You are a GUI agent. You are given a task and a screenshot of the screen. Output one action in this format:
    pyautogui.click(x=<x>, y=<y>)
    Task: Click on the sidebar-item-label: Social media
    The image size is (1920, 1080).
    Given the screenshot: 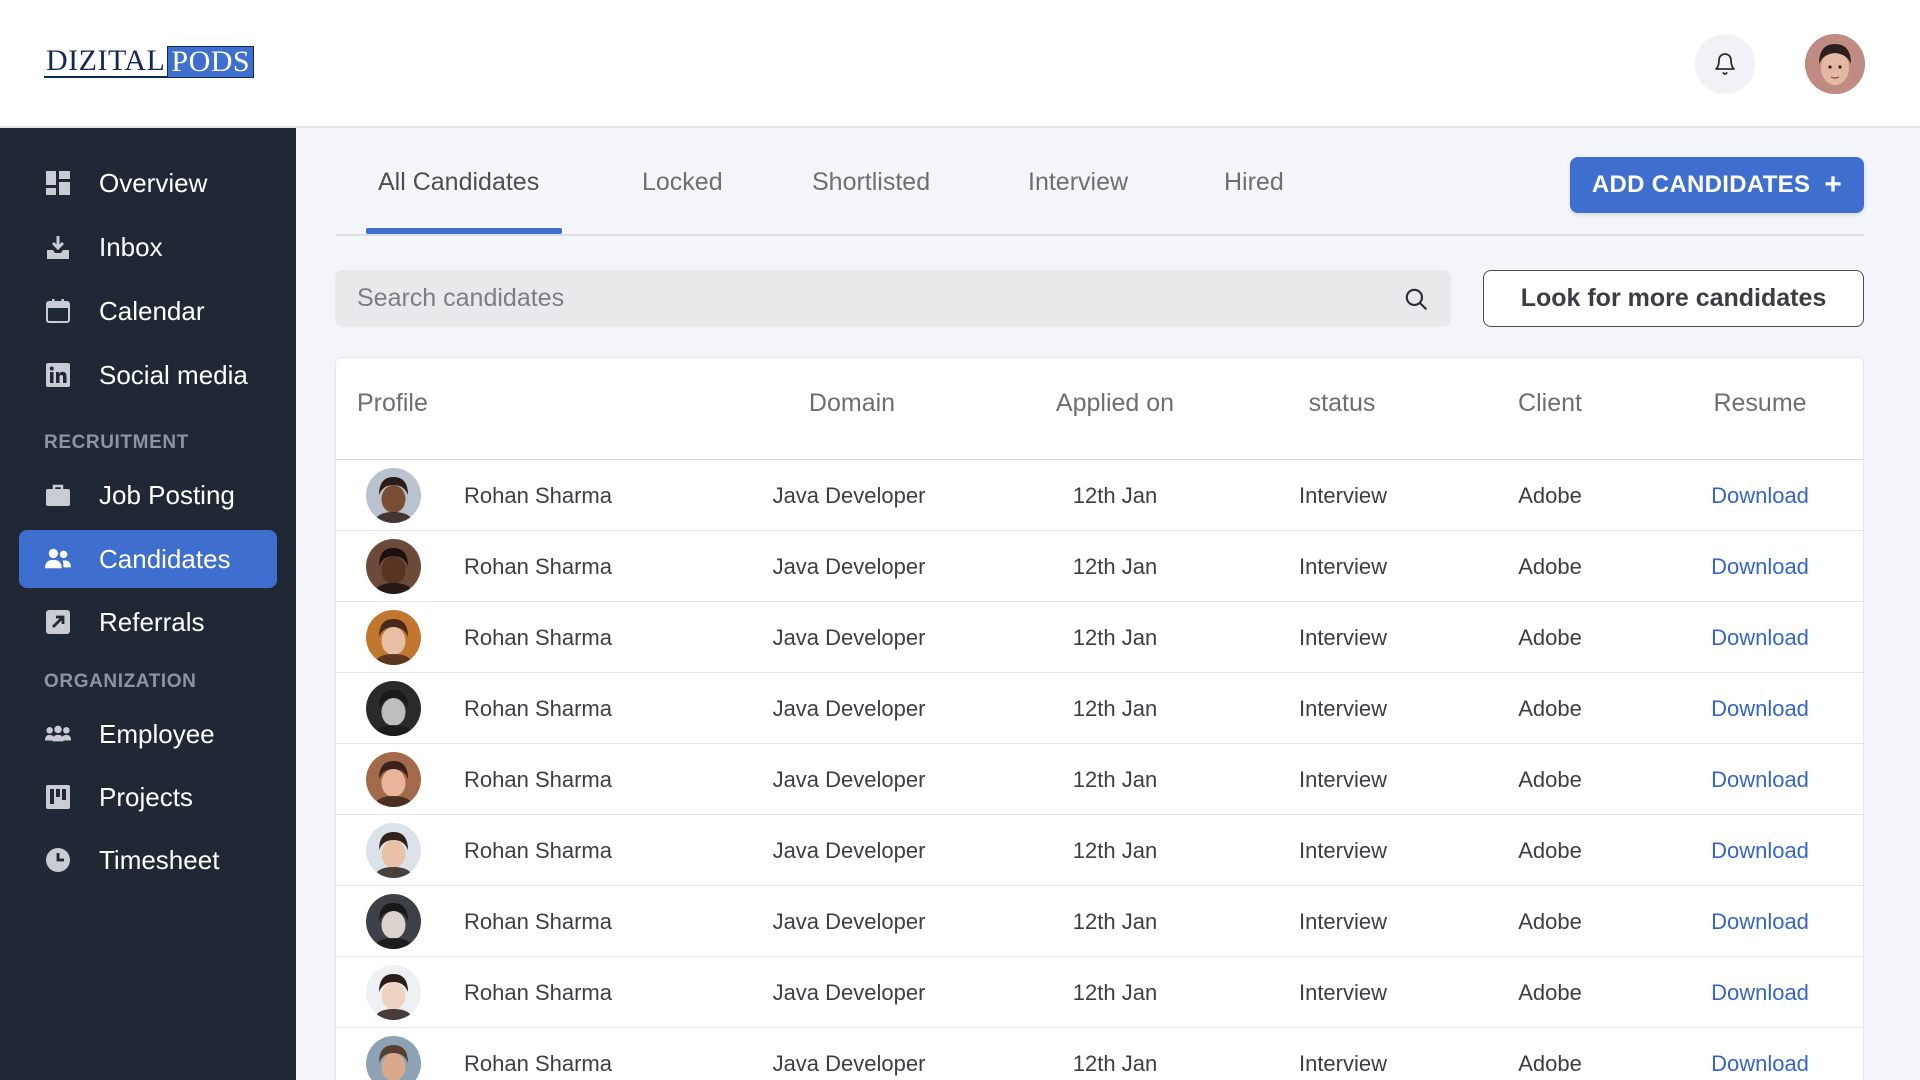 What is the action you would take?
    pyautogui.click(x=173, y=374)
    